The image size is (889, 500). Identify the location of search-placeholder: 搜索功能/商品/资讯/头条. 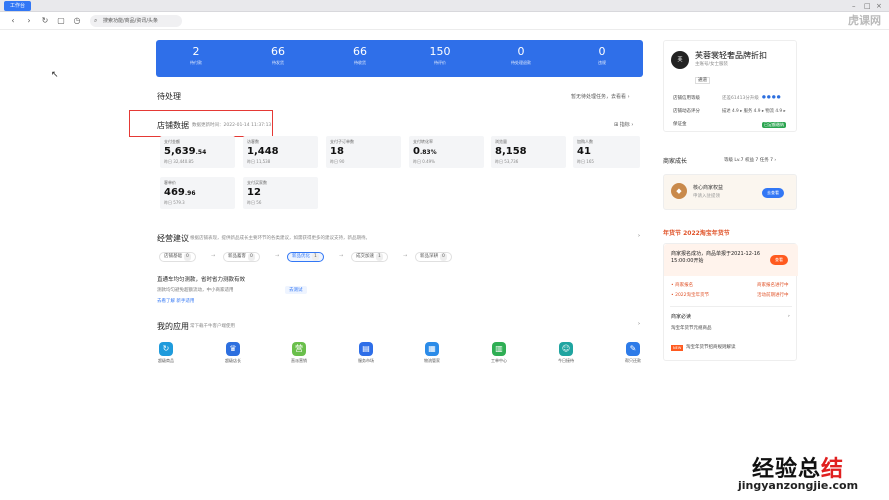
(131, 21).